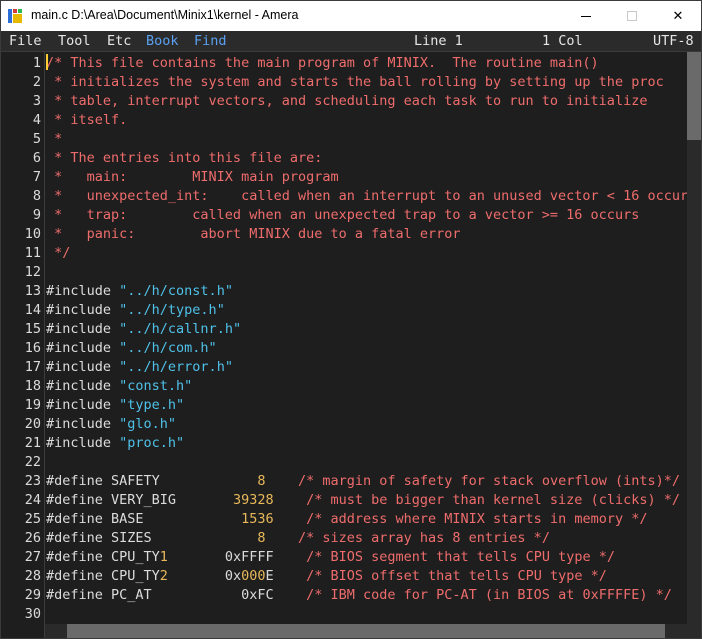  Describe the element at coordinates (265, 595) in the screenshot. I see `code-token: FC` at that location.